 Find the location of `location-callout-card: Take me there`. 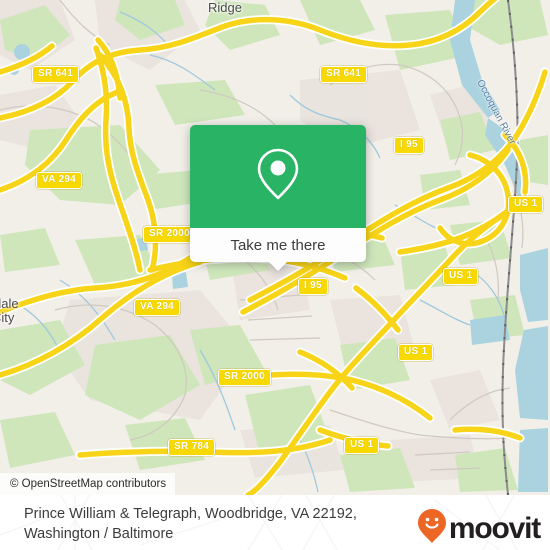

location-callout-card: Take me there is located at coordinates (278, 198).